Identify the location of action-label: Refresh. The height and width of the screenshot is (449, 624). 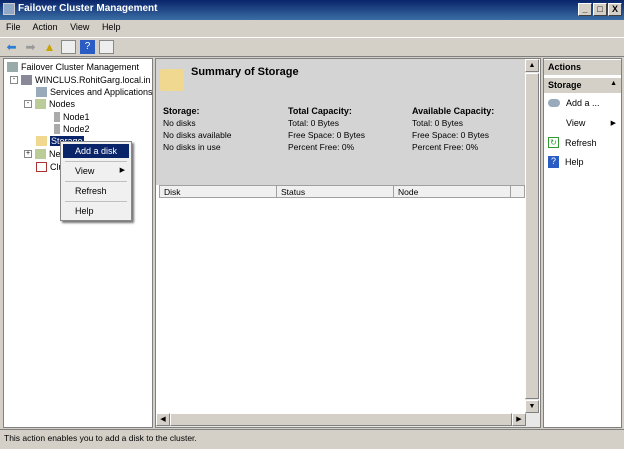
(581, 142).